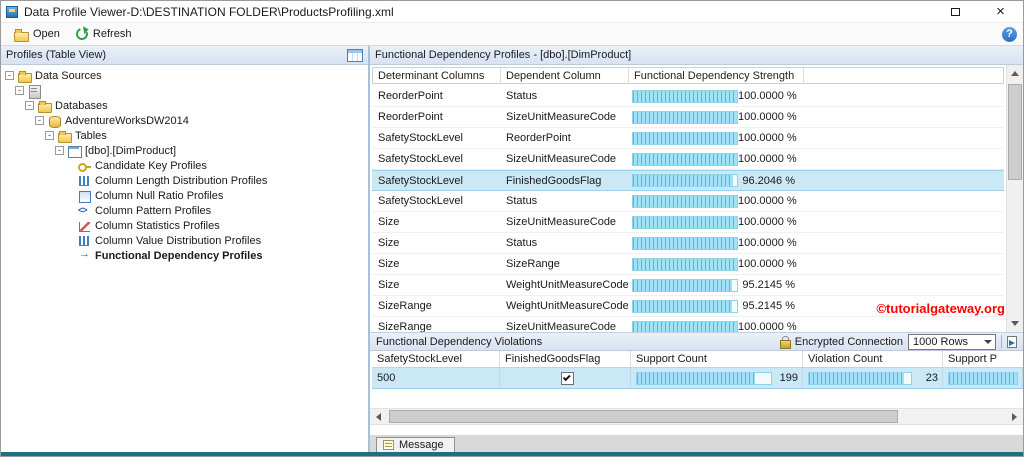 This screenshot has width=1024, height=457. I want to click on maximize-button, so click(955, 11).